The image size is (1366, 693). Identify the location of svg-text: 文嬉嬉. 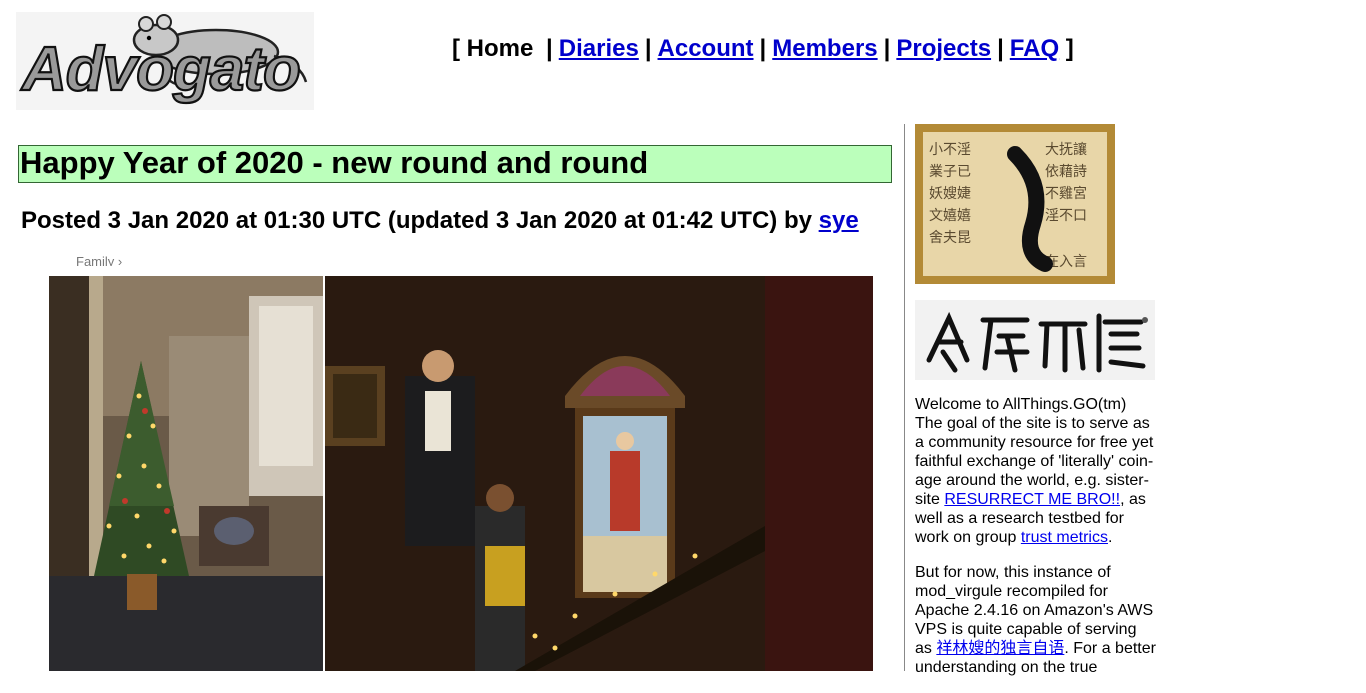
(950, 216).